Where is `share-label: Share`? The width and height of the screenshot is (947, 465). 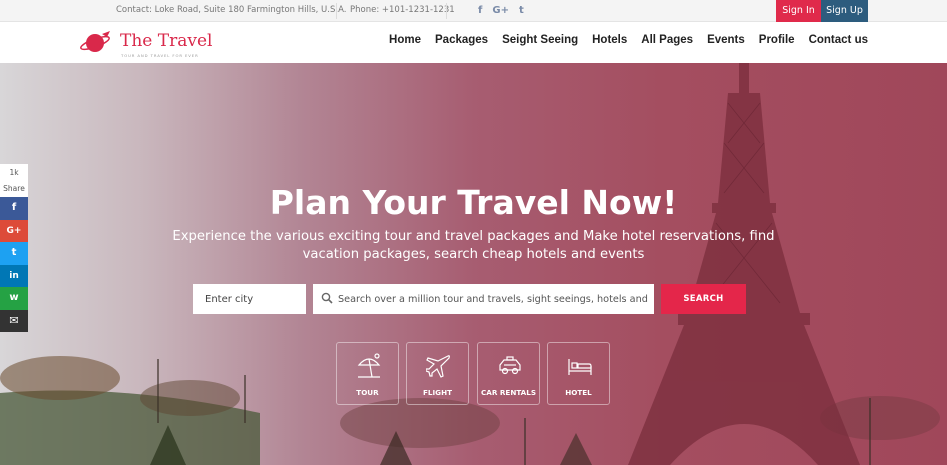
share-label: Share is located at coordinates (14, 189).